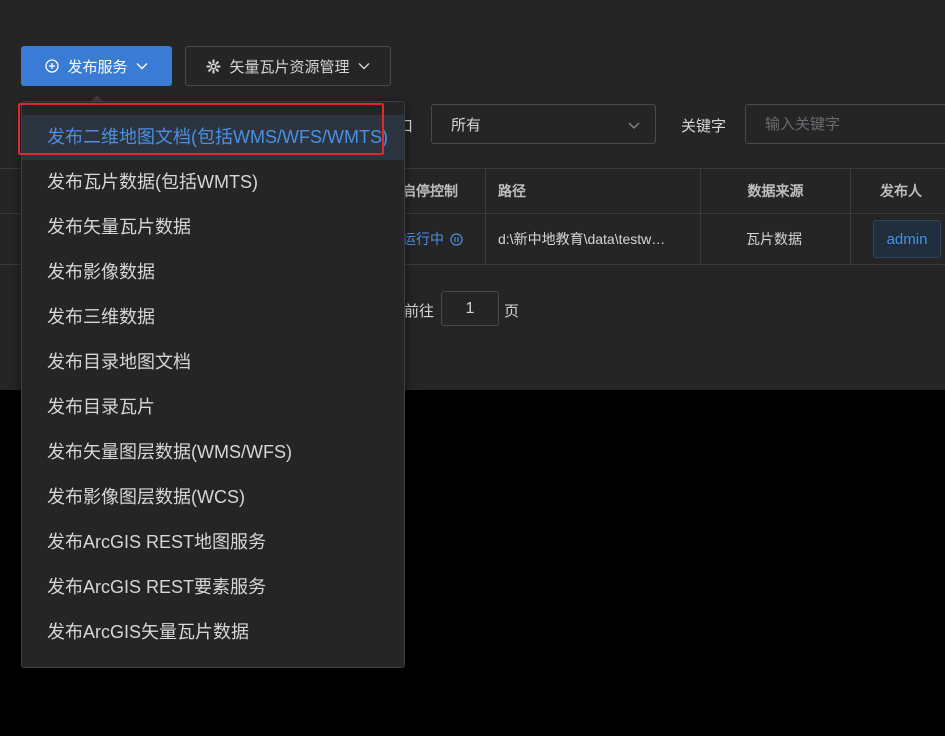  What do you see at coordinates (419, 311) in the screenshot?
I see `pager-goto-label: 前往` at bounding box center [419, 311].